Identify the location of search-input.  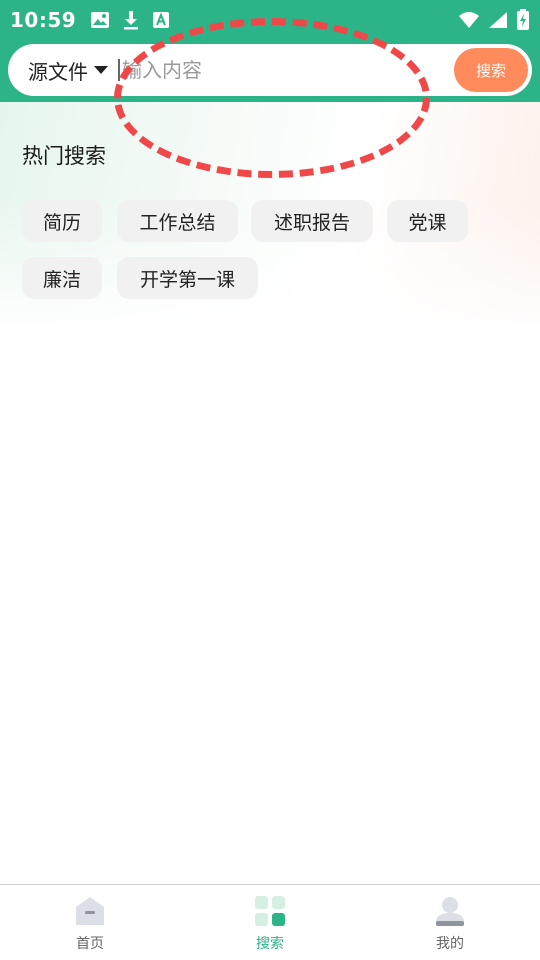
(282, 70).